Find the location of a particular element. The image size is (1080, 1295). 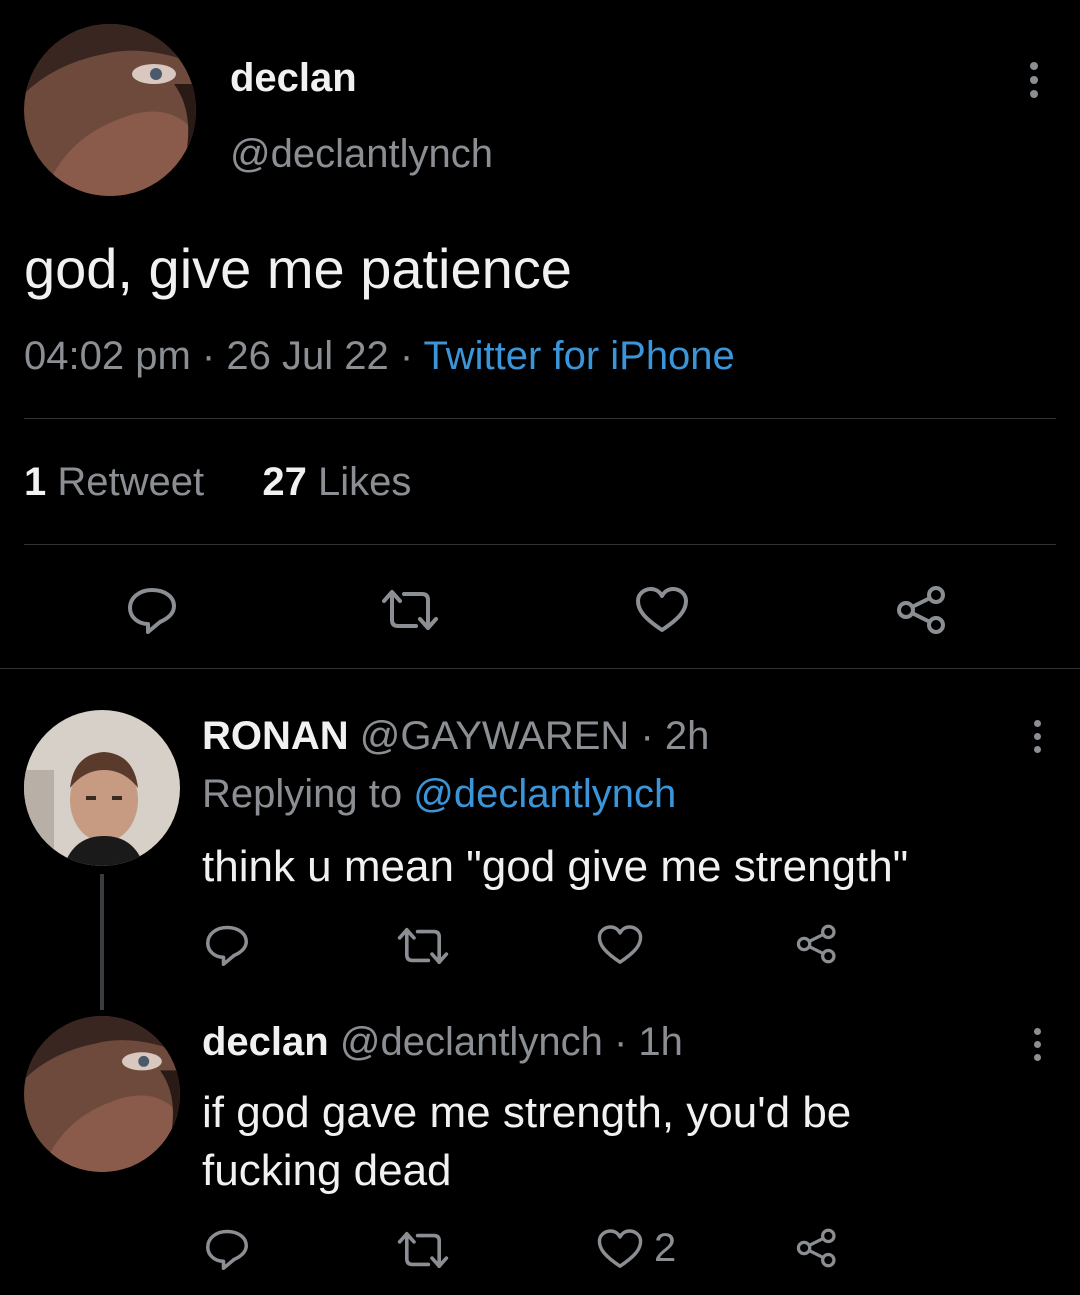

likes-stat: 27 Likes is located at coordinates (336, 482).